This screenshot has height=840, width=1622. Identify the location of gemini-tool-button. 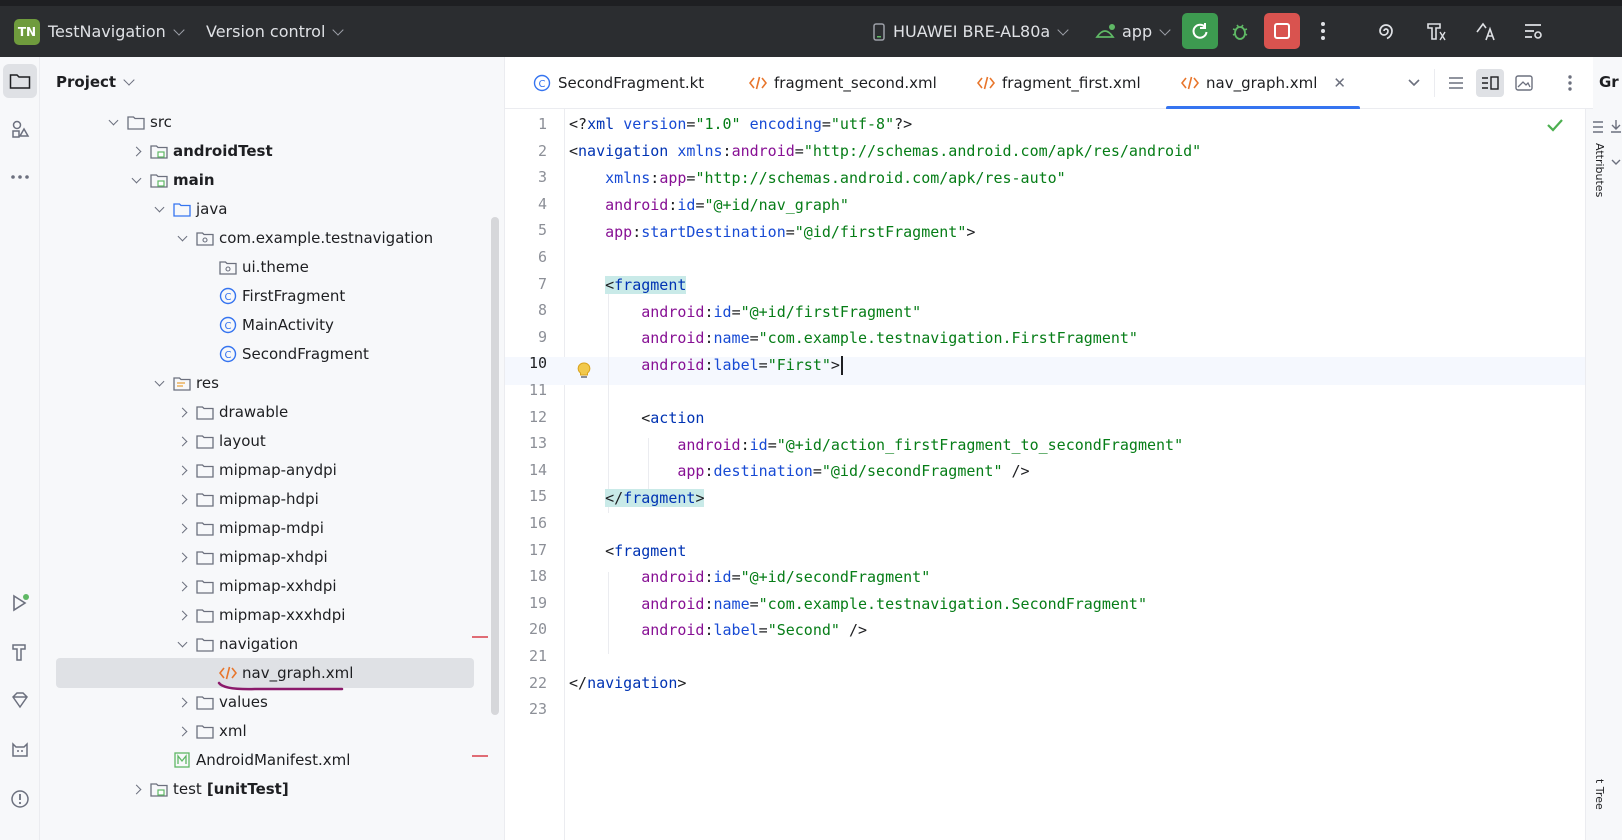
(20, 700).